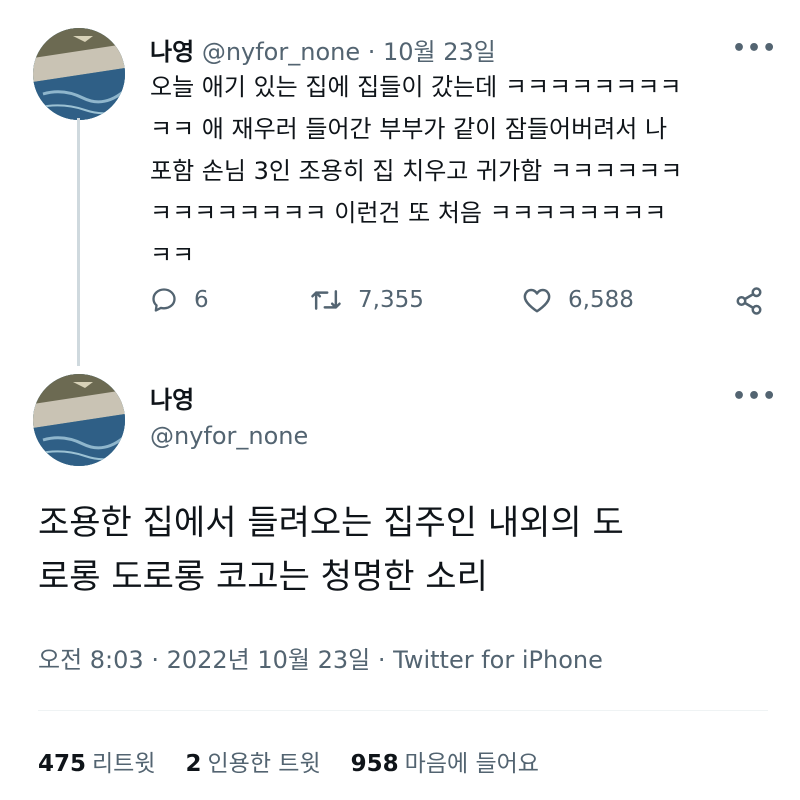 The image size is (800, 800). I want to click on likes-stat: 958 마음에 들어요, so click(445, 761).